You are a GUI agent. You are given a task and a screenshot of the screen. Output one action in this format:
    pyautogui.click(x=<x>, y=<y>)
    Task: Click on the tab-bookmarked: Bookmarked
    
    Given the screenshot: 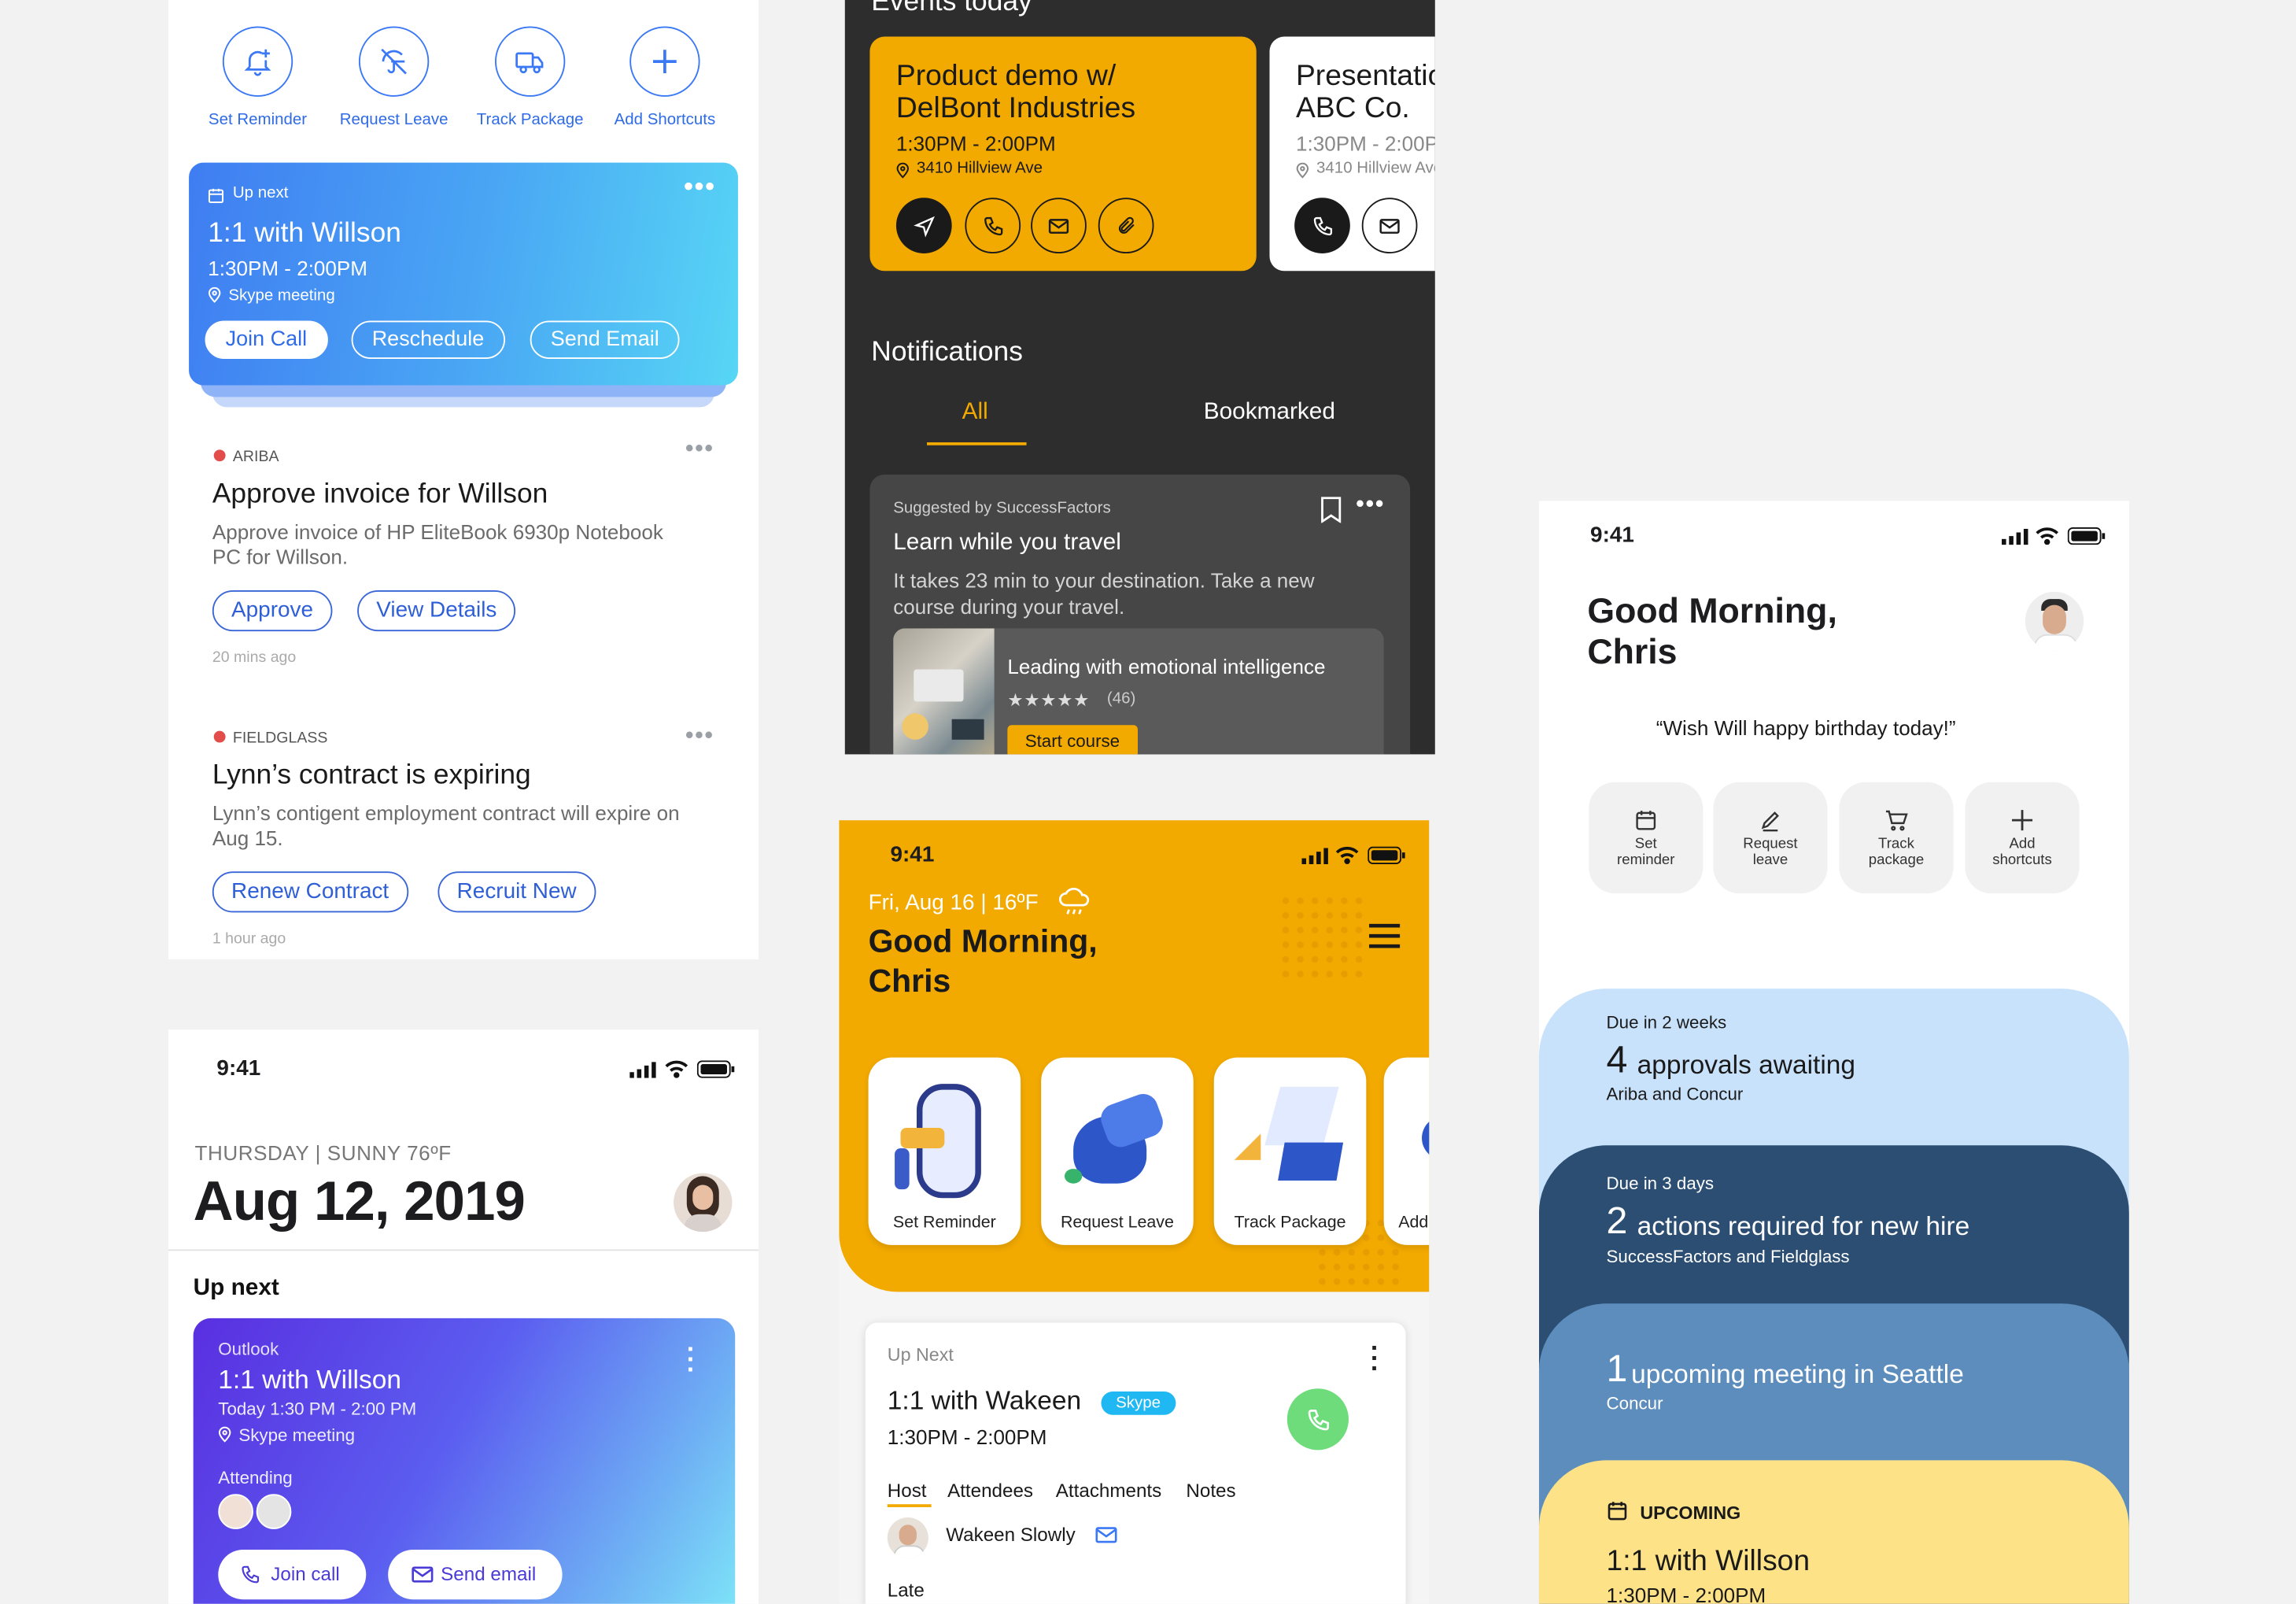 What is the action you would take?
    pyautogui.click(x=1269, y=413)
    